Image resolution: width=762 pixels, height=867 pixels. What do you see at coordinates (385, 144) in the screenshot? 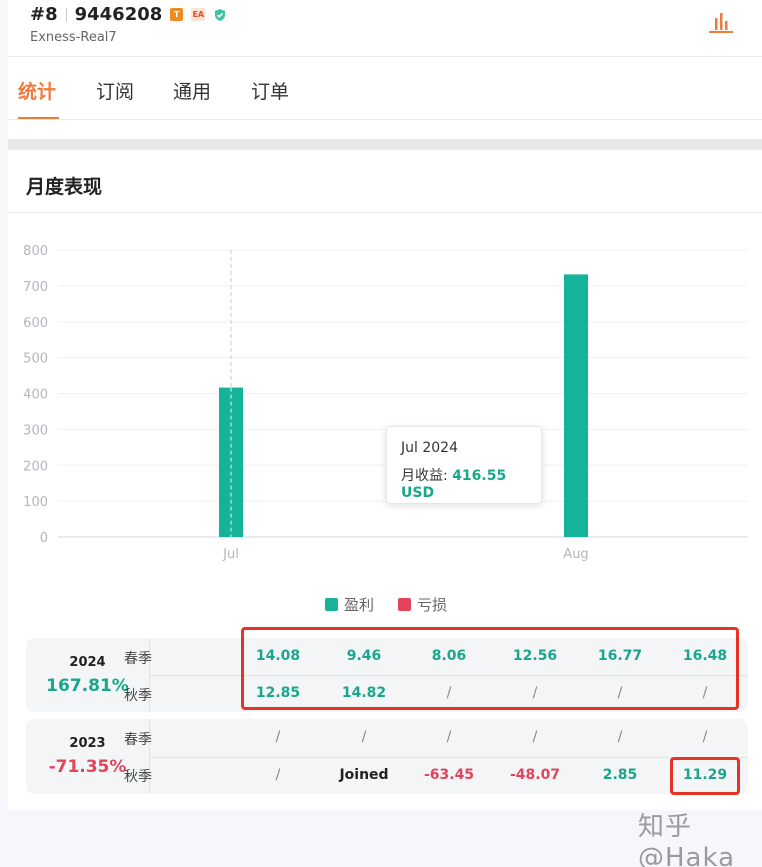
I see `section-gap` at bounding box center [385, 144].